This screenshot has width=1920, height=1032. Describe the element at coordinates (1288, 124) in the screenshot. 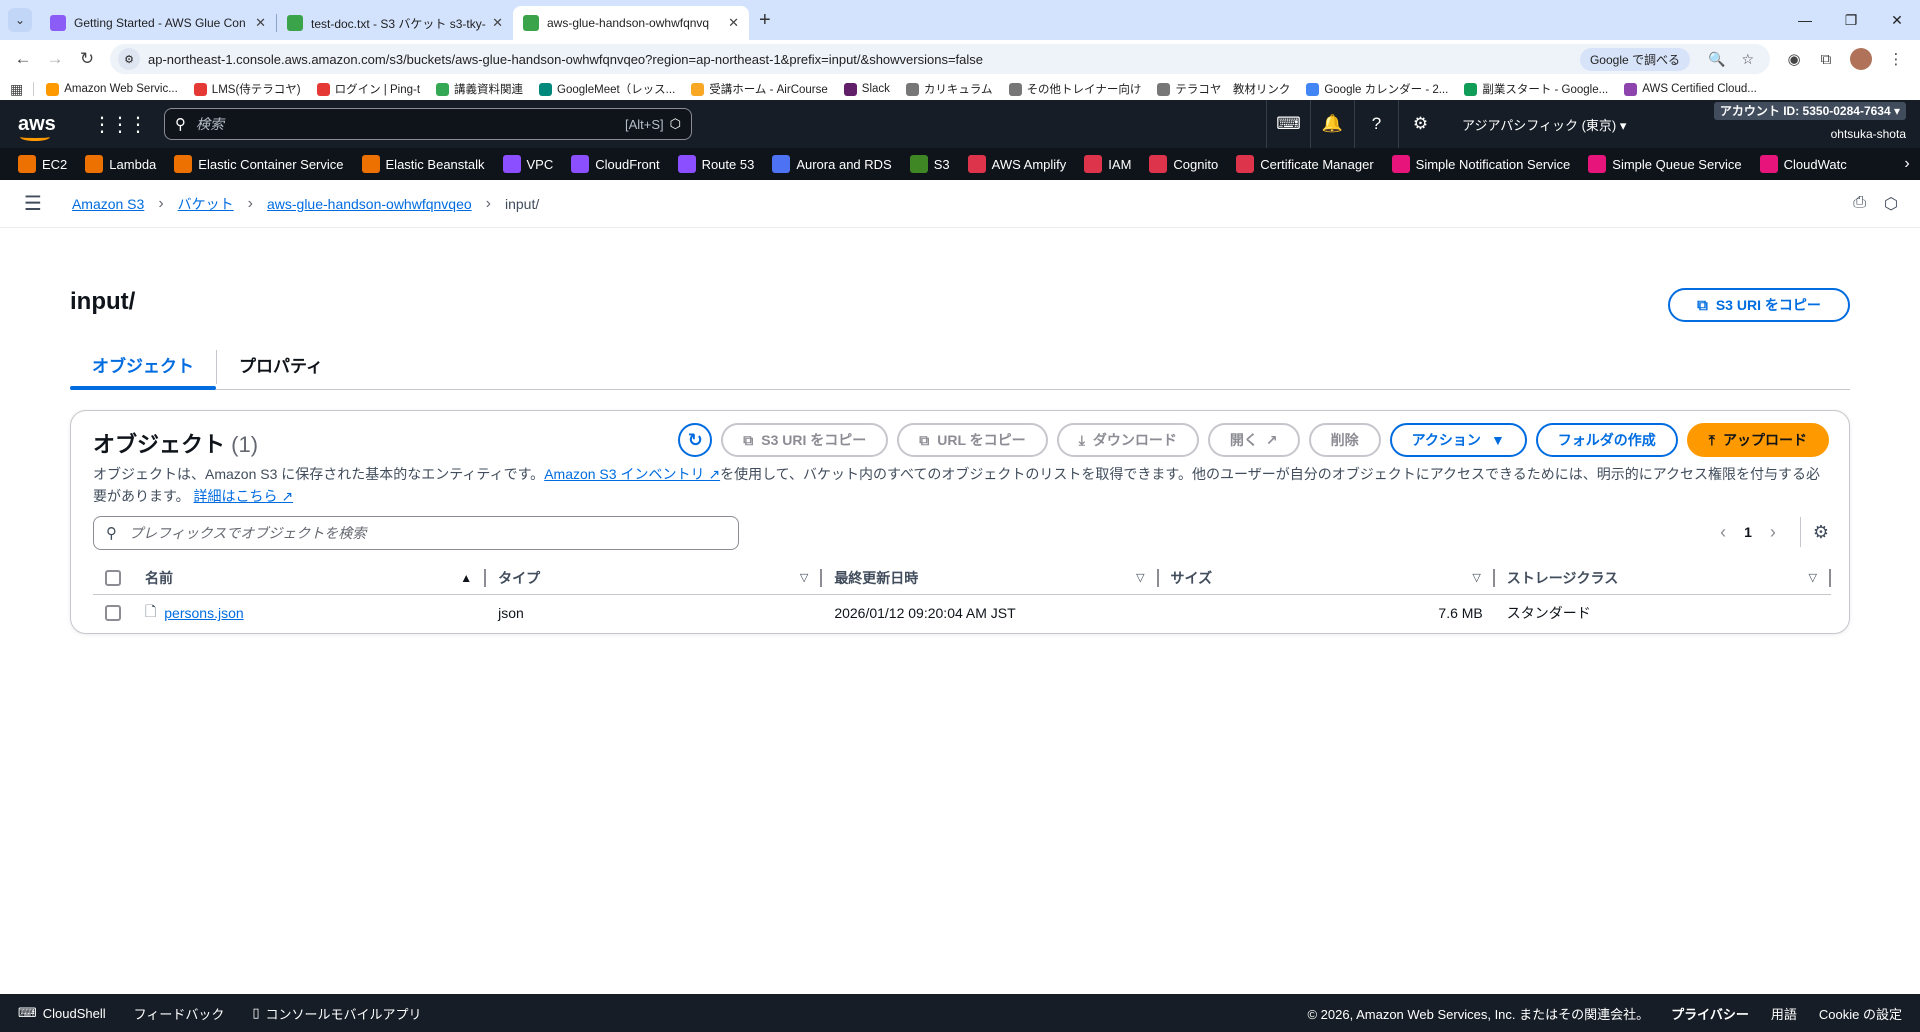

I see `cloudshell-icon: ⌨` at that location.